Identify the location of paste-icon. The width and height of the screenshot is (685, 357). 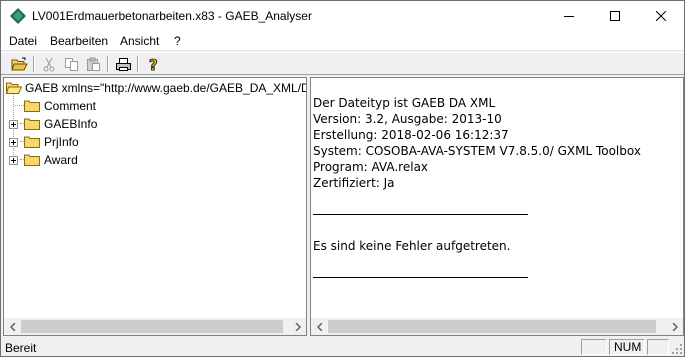
(93, 64).